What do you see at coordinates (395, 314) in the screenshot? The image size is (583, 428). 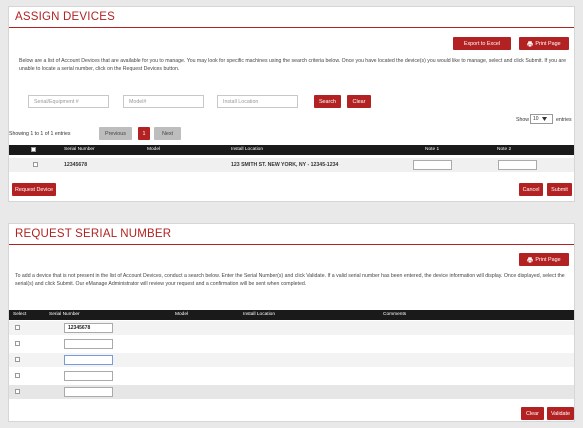 I see `col-comments: Comments` at bounding box center [395, 314].